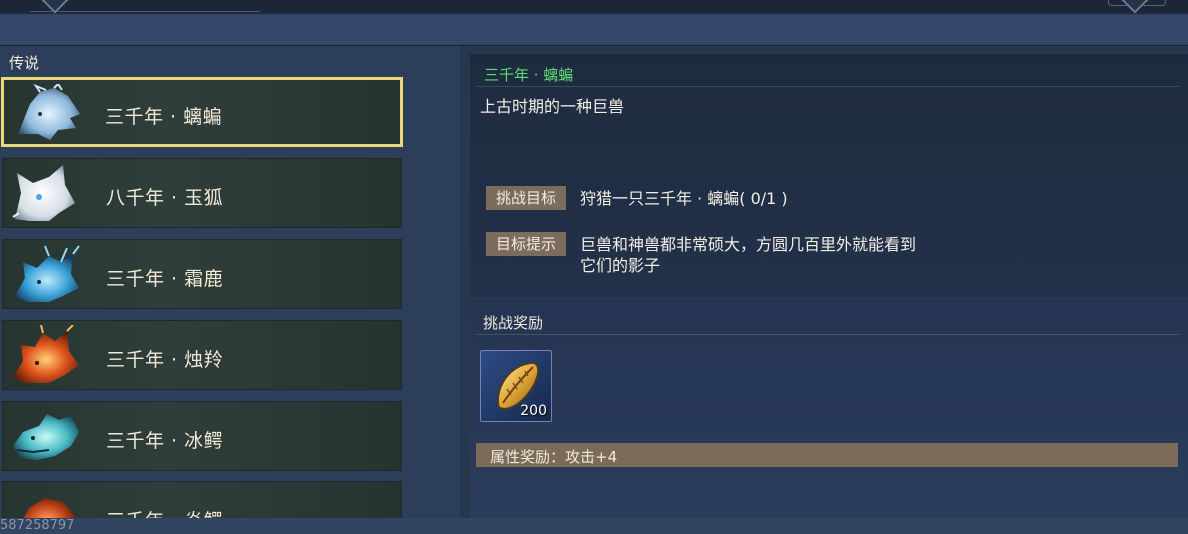 This screenshot has height=534, width=1188. What do you see at coordinates (526, 198) in the screenshot?
I see `challenge-target-tag: 挑战目标` at bounding box center [526, 198].